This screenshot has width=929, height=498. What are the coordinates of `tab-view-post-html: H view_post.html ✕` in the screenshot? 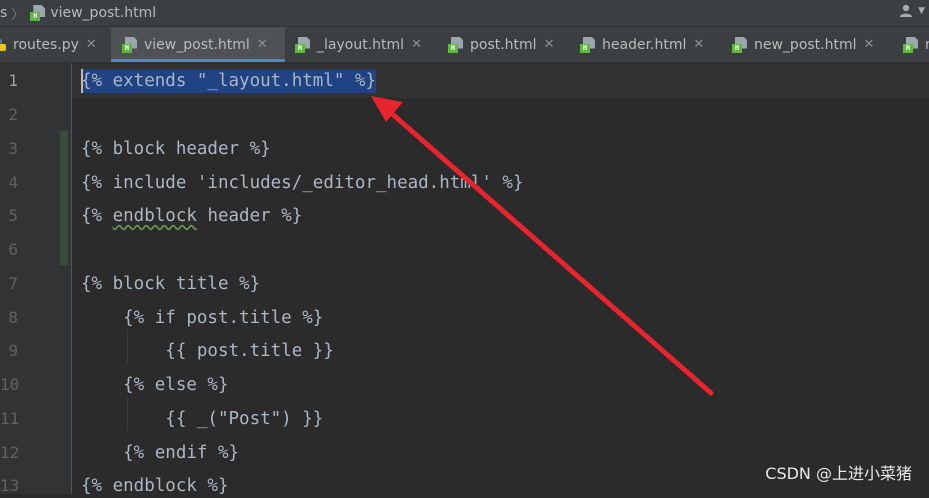 It's located at (198, 44).